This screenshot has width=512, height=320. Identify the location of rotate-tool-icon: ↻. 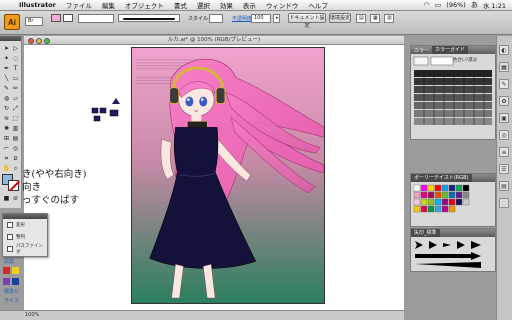
(6, 108).